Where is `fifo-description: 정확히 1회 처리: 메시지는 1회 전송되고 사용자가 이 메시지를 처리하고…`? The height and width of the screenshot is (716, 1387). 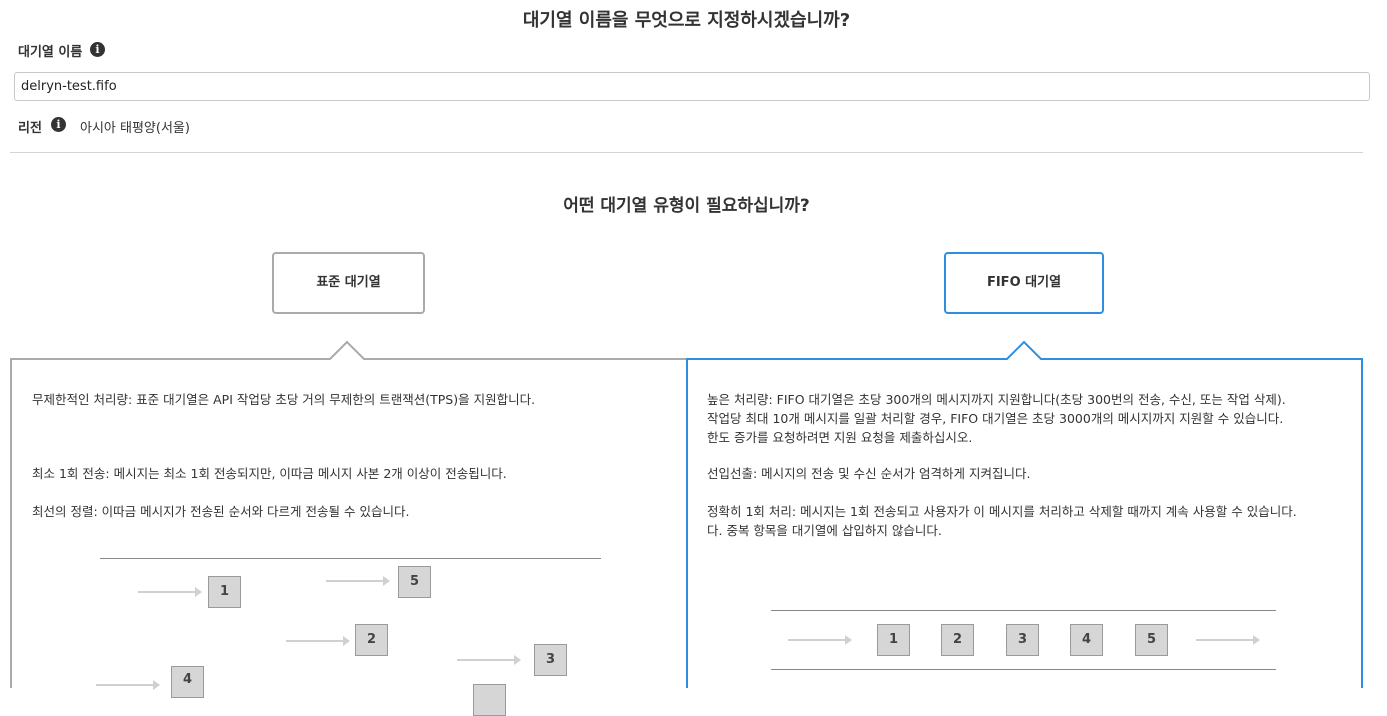 fifo-description: 정확히 1회 처리: 메시지는 1회 전송되고 사용자가 이 메시지를 처리하고… is located at coordinates (1027, 521).